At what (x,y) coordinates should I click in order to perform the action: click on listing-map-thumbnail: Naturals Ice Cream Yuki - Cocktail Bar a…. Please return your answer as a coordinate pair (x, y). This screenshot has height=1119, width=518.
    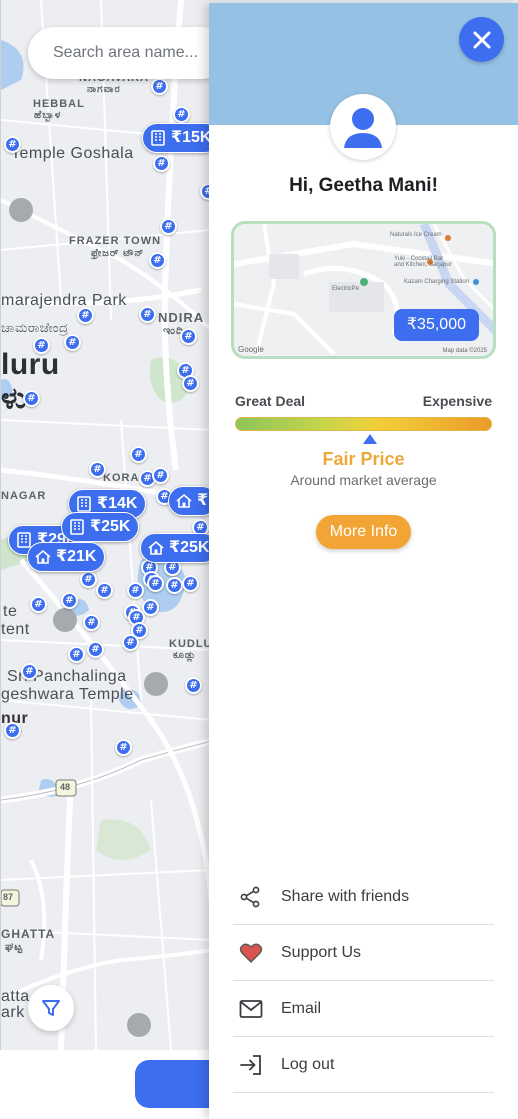
    Looking at the image, I should click on (363, 290).